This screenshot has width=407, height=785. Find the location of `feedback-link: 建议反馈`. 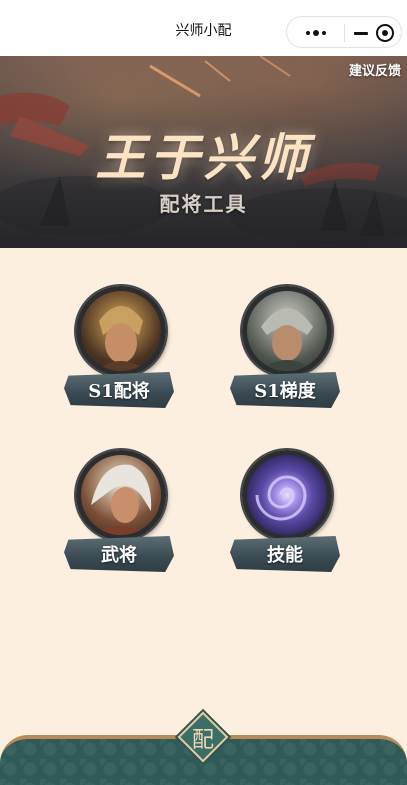

feedback-link: 建议反馈 is located at coordinates (375, 69).